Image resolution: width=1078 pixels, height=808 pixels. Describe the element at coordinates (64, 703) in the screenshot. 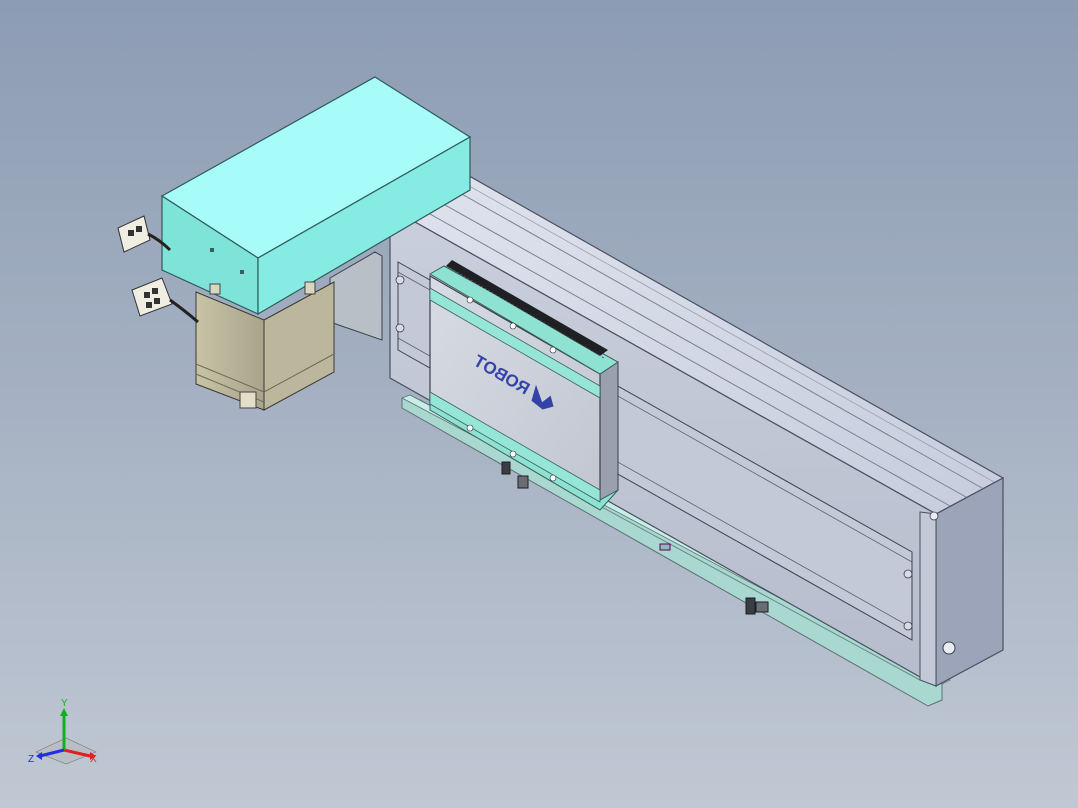

I see `y-axis-label: Y` at that location.